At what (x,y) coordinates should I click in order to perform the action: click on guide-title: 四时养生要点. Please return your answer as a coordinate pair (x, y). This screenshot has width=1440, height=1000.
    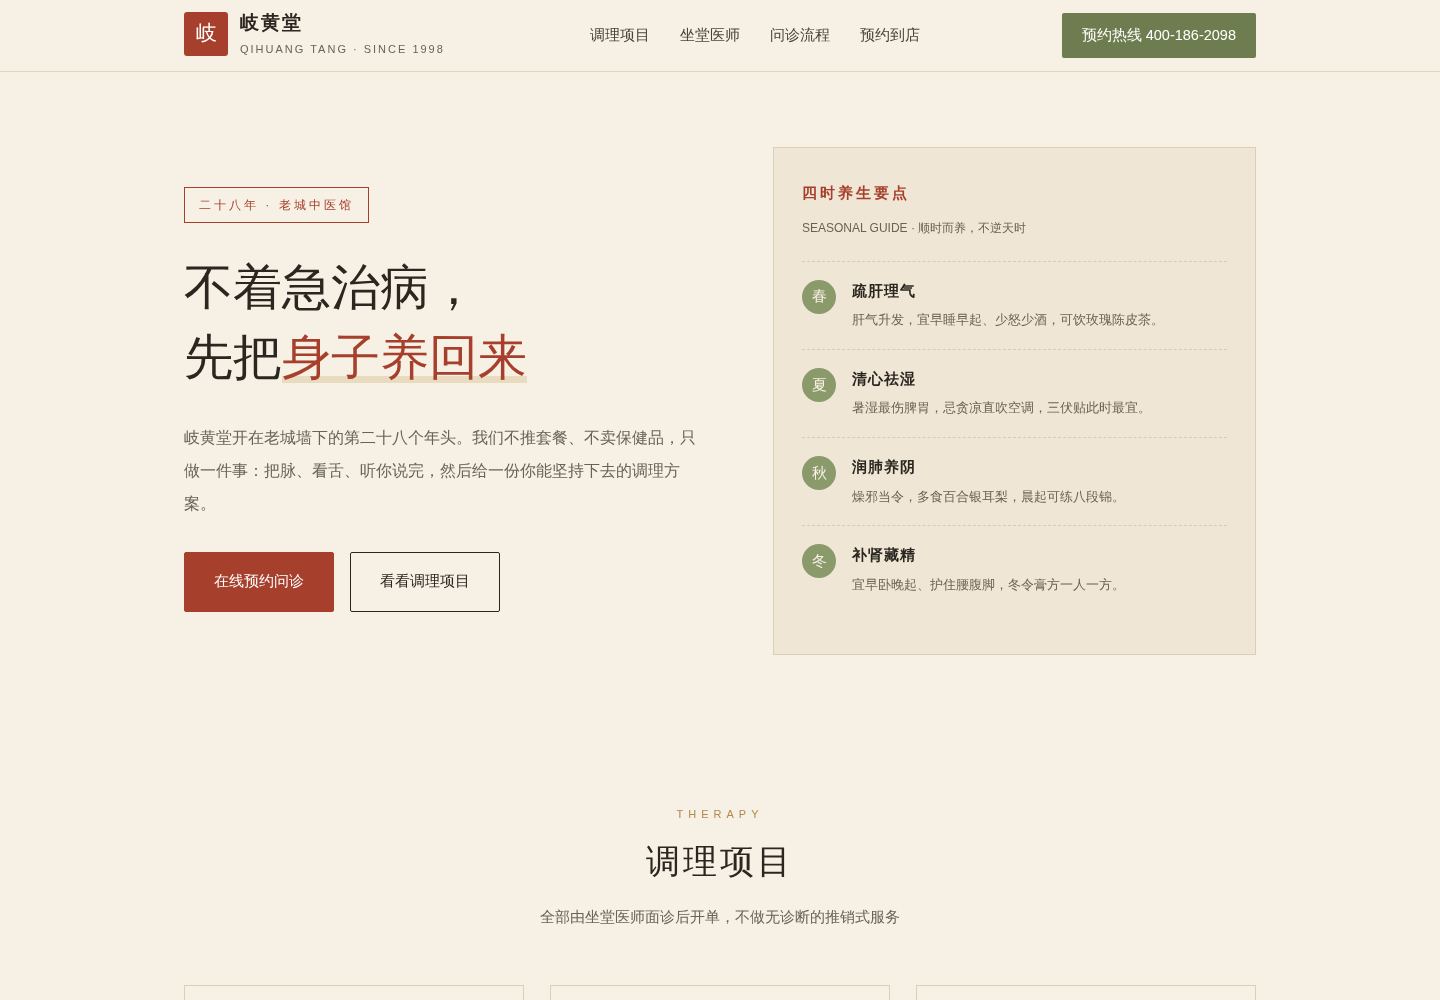
    Looking at the image, I should click on (856, 193).